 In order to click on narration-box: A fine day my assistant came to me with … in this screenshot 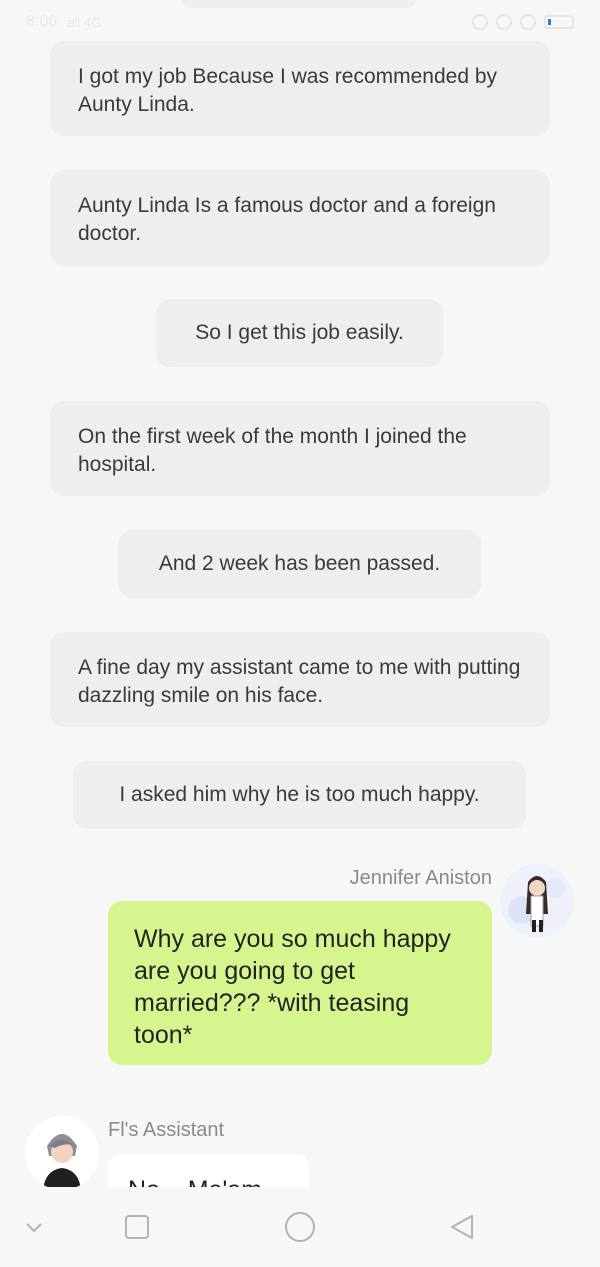, I will do `click(300, 679)`.